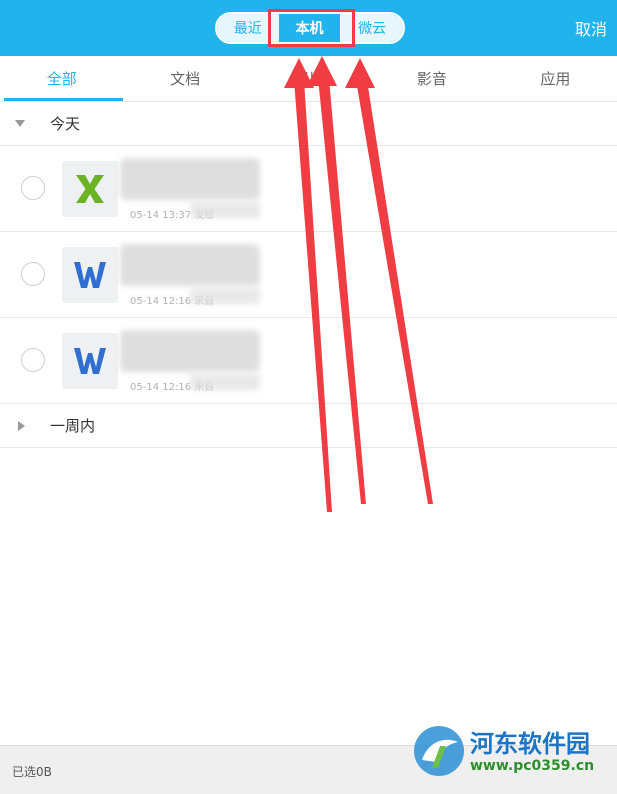 The height and width of the screenshot is (794, 617). What do you see at coordinates (65, 124) in the screenshot?
I see `group-today-label: 今天` at bounding box center [65, 124].